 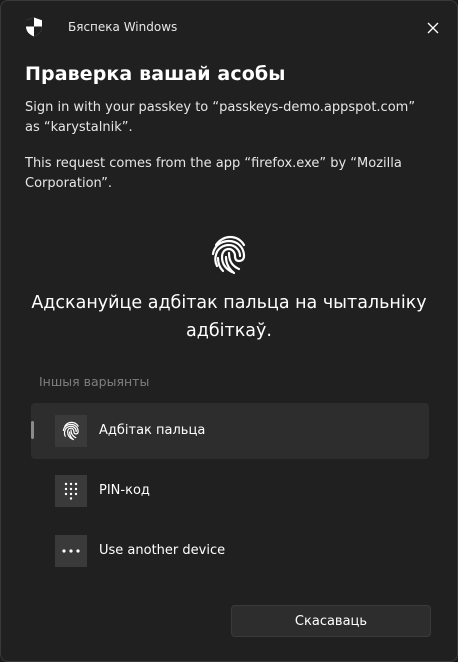 What do you see at coordinates (32, 430) in the screenshot?
I see `selection-indicator` at bounding box center [32, 430].